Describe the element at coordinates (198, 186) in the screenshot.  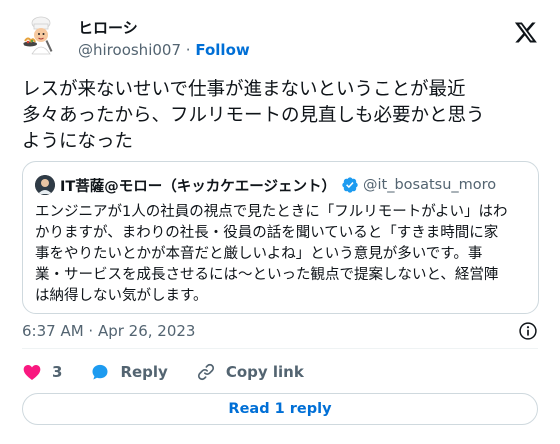
I see `quoted-author-name: IT菩薩@モロー（キッカケエージェント）` at that location.